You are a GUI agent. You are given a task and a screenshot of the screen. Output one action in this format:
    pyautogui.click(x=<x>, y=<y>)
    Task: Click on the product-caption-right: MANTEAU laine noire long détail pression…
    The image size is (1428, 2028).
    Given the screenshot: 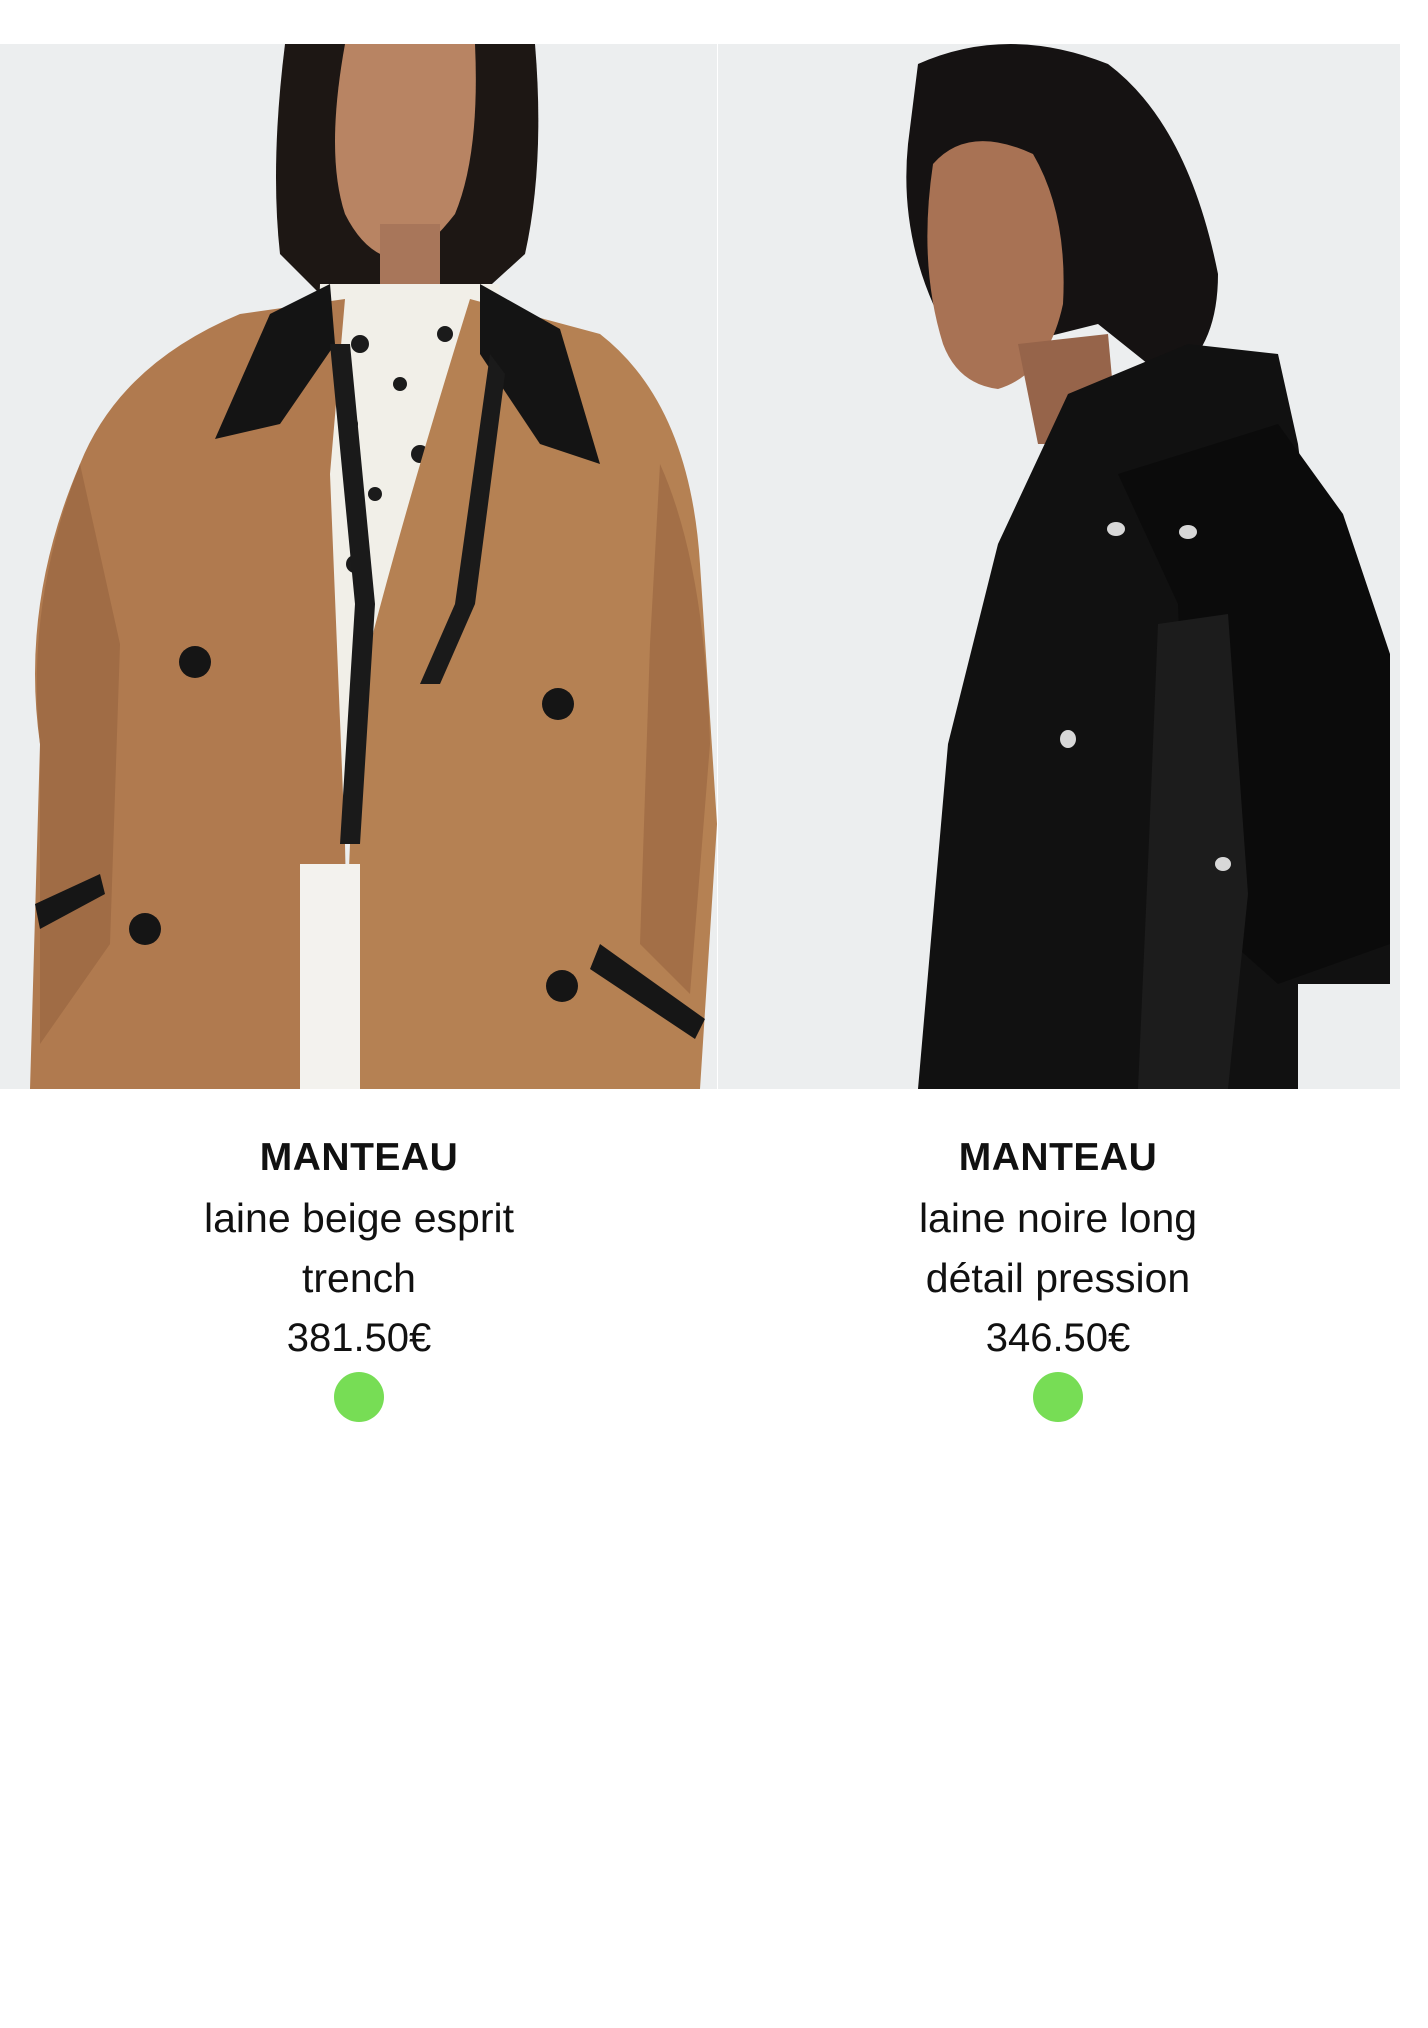 What is the action you would take?
    pyautogui.click(x=1058, y=1275)
    